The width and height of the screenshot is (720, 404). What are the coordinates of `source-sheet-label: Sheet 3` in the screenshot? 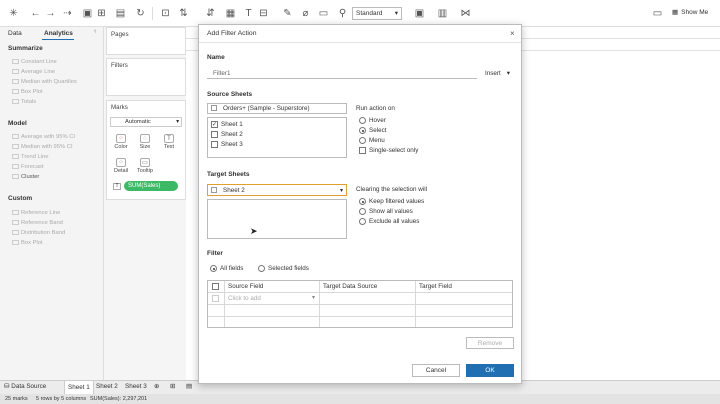 It's located at (232, 144).